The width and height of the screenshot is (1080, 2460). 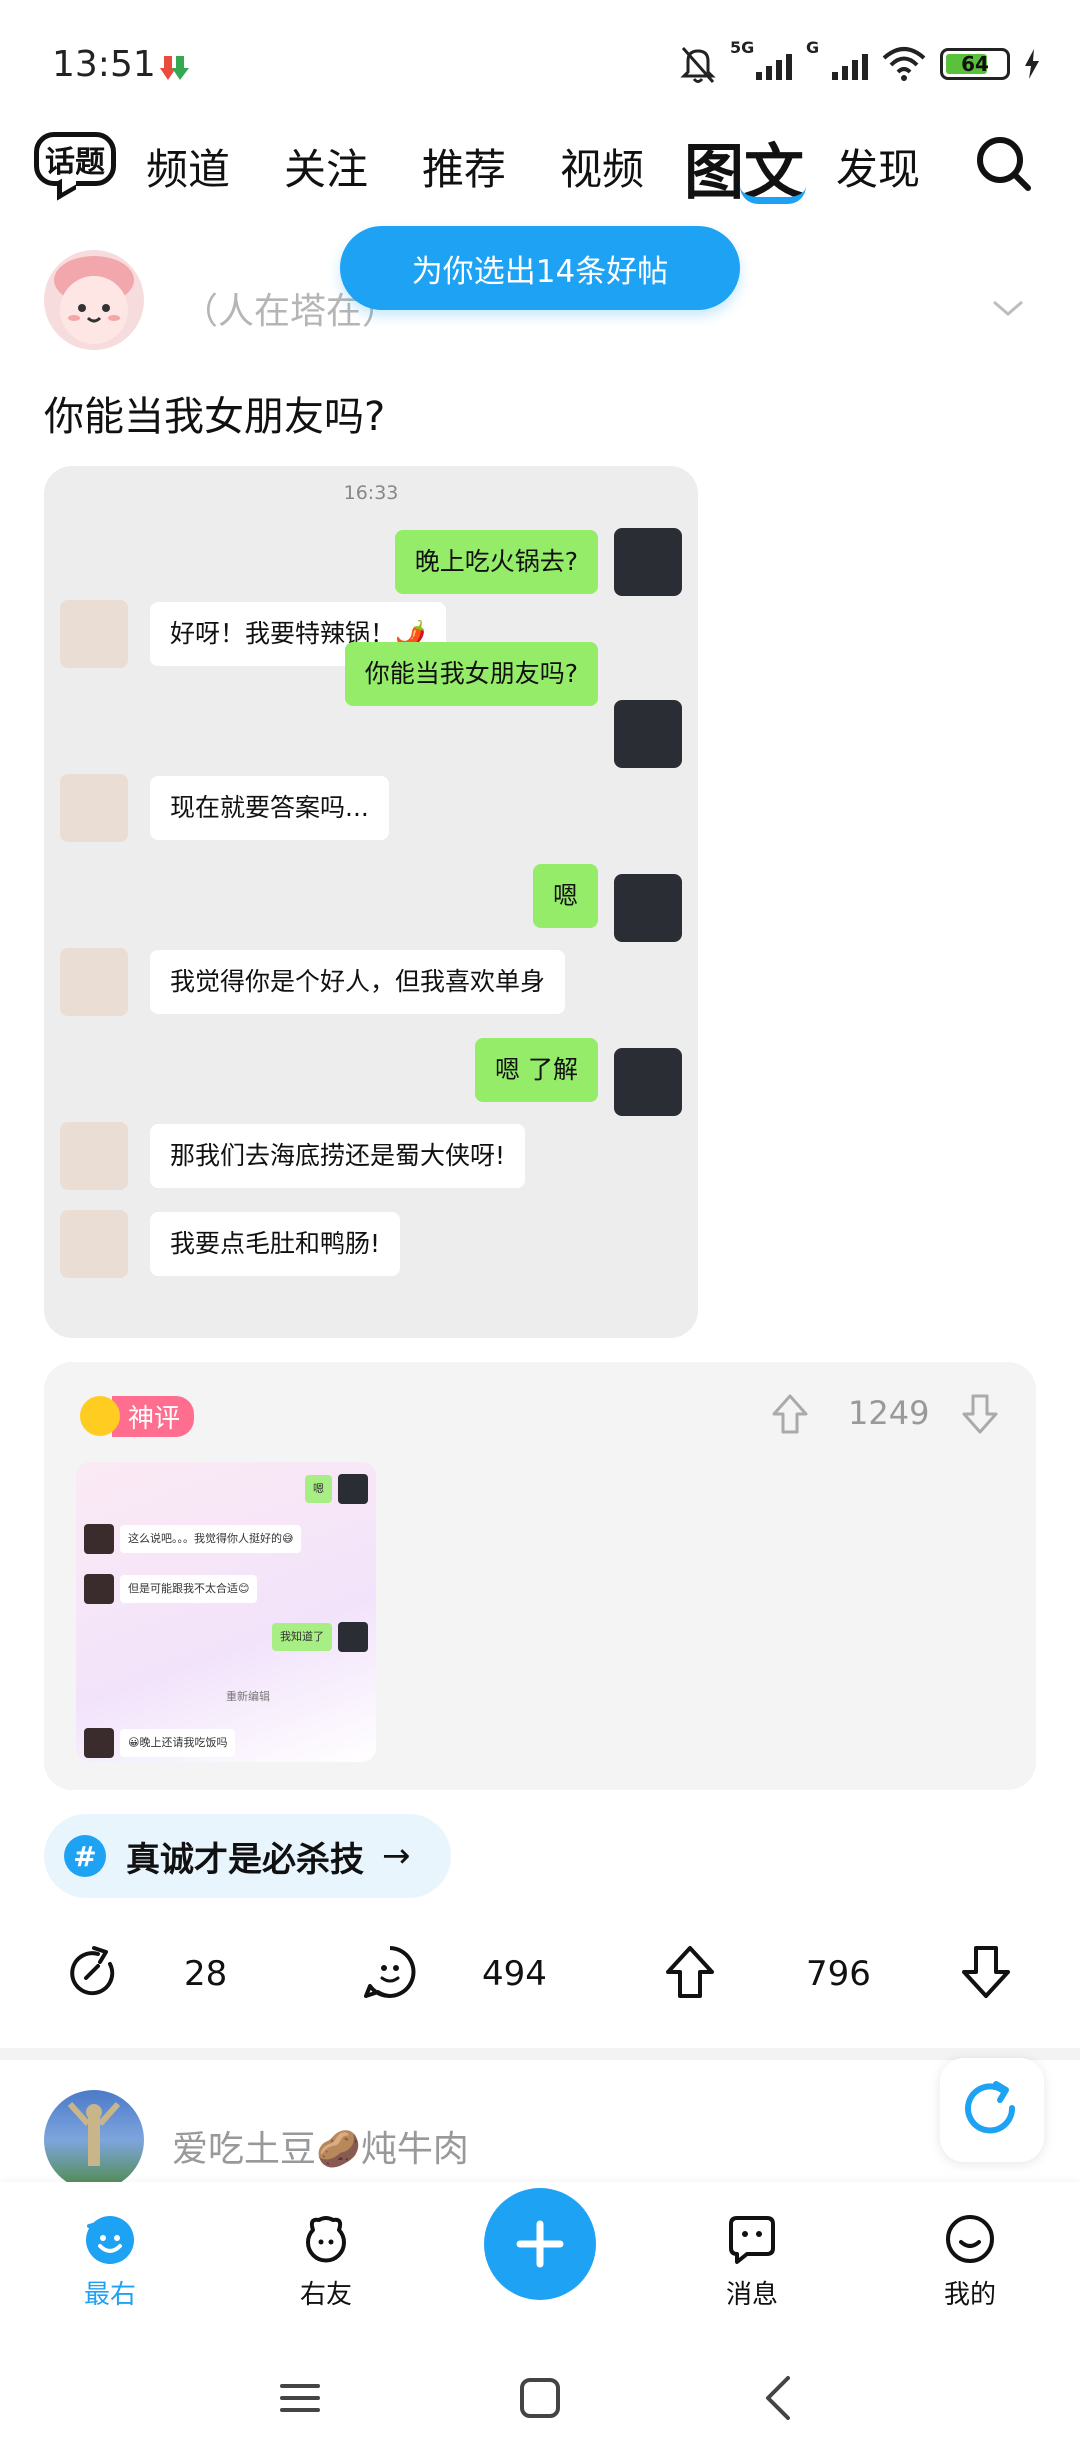 What do you see at coordinates (171, 1589) in the screenshot?
I see `mini-chat-message: 但是可能跟我不太合适😊` at bounding box center [171, 1589].